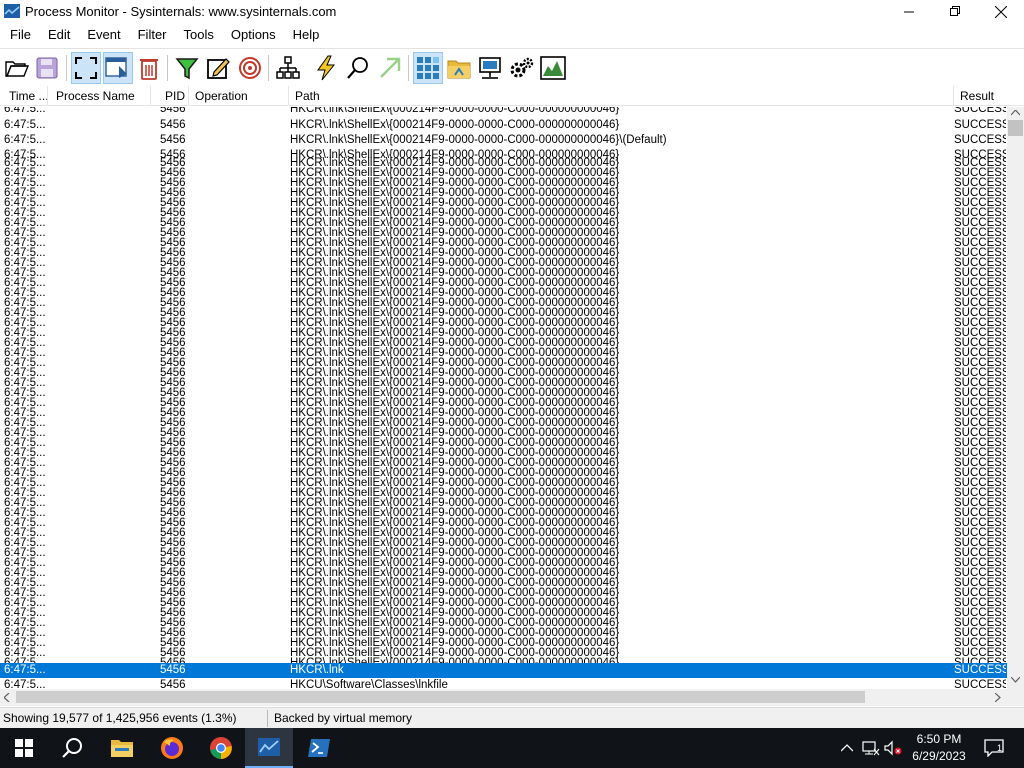  I want to click on file-system-activity-icon, so click(459, 68).